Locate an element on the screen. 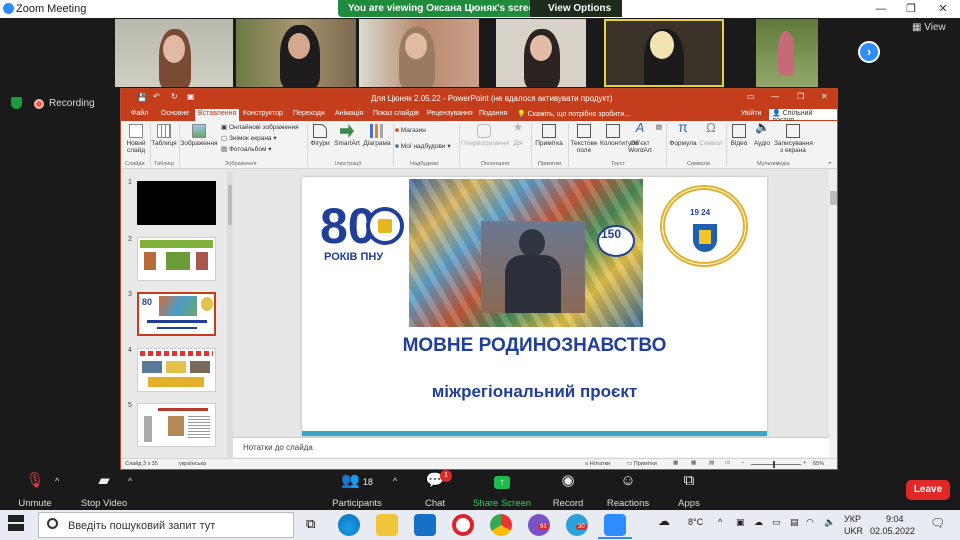 Image resolution: width=960 pixels, height=540 pixels. next-page-chevron-icon: › is located at coordinates (869, 52).